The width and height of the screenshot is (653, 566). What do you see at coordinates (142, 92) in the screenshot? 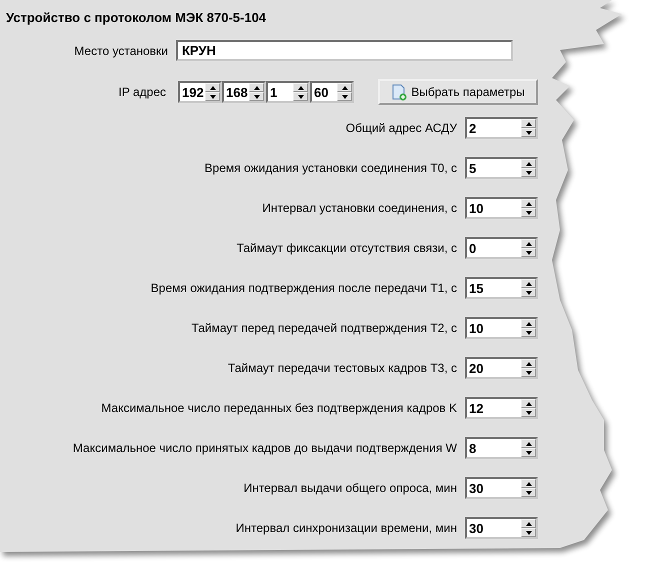
I see `field-label: IP адрес` at bounding box center [142, 92].